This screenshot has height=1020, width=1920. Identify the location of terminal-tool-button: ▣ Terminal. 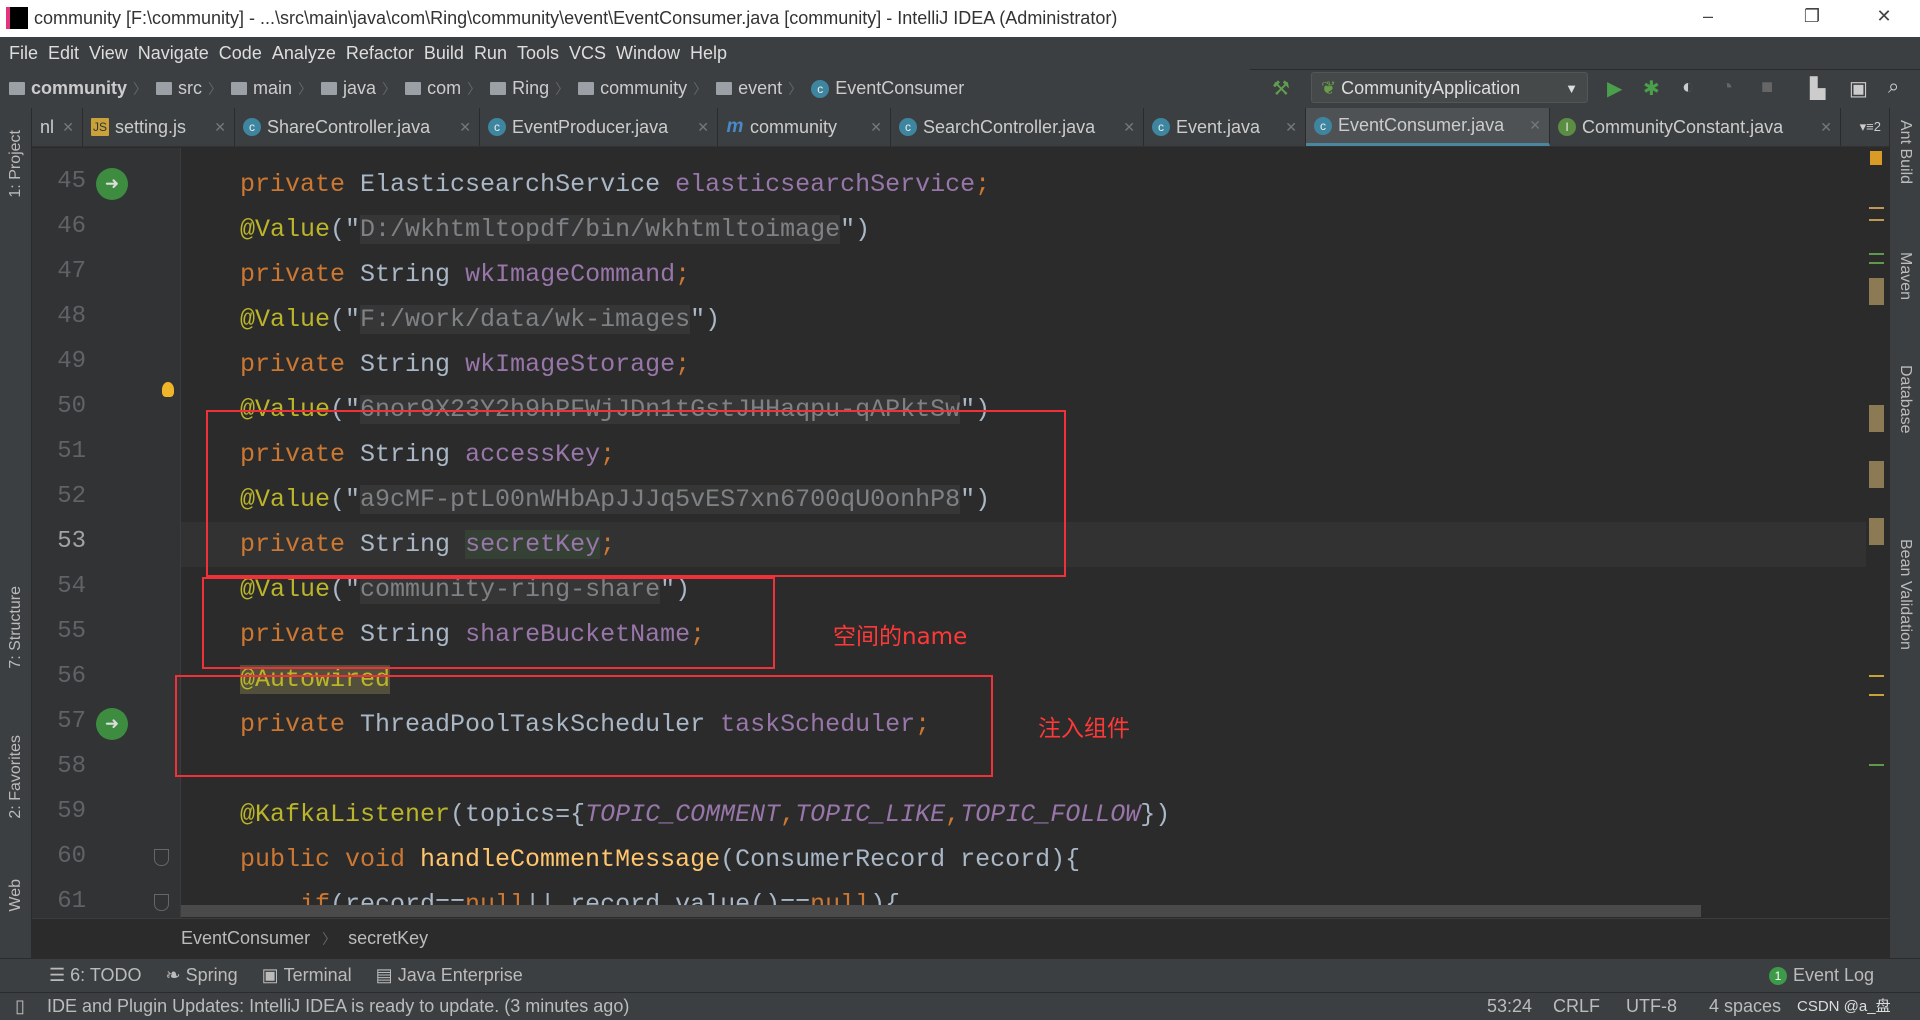
(307, 975).